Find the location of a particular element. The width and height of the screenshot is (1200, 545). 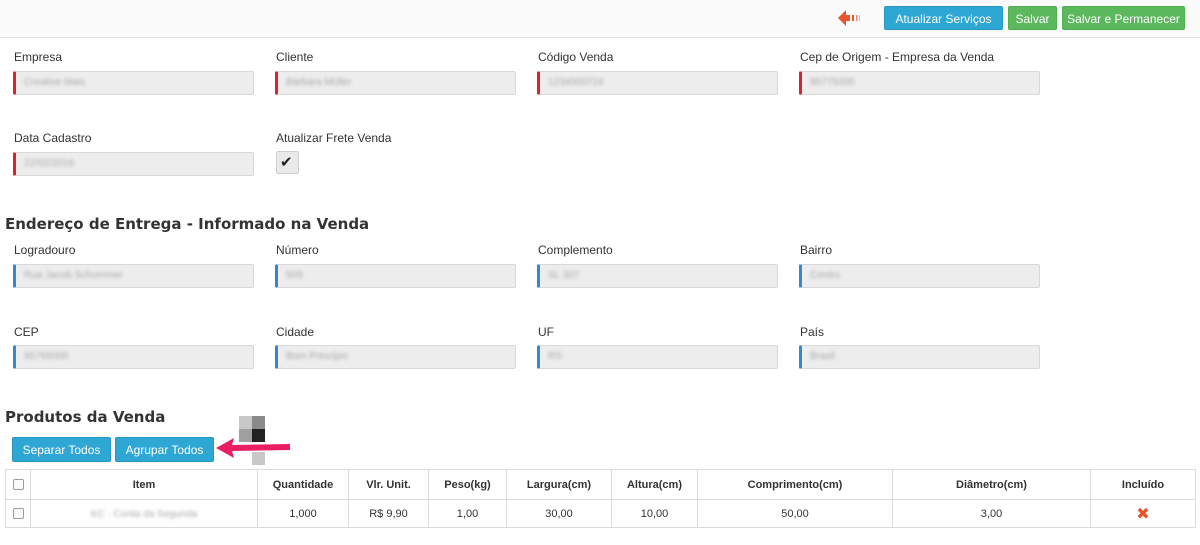

numero-label: Número is located at coordinates (297, 250).